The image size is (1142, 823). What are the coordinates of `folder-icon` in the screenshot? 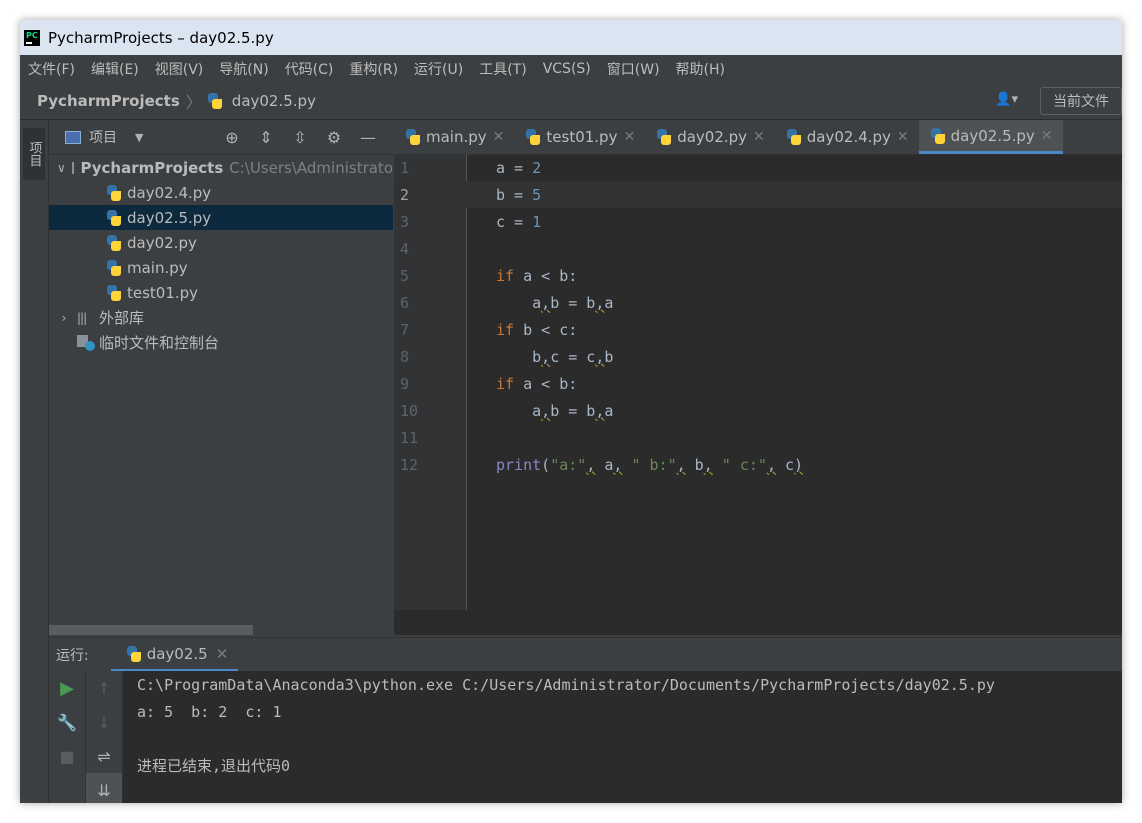 It's located at (73, 167).